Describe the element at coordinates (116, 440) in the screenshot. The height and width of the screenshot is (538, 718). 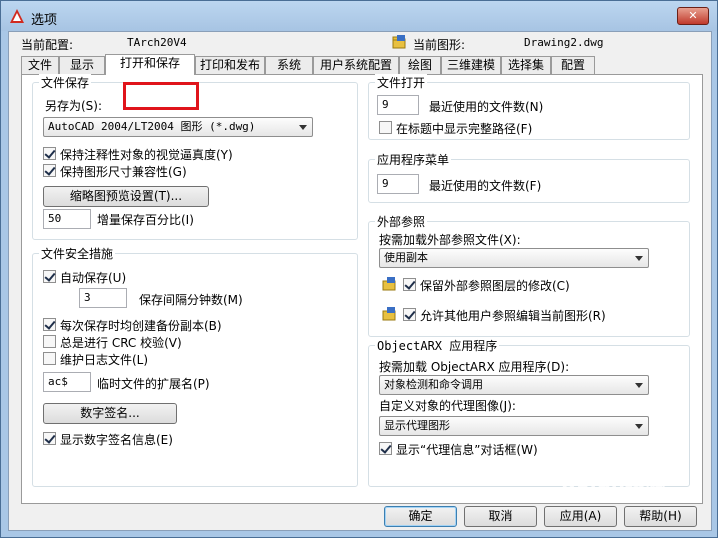
I see `show-signature-label: 显示数字签名信息(E)` at that location.